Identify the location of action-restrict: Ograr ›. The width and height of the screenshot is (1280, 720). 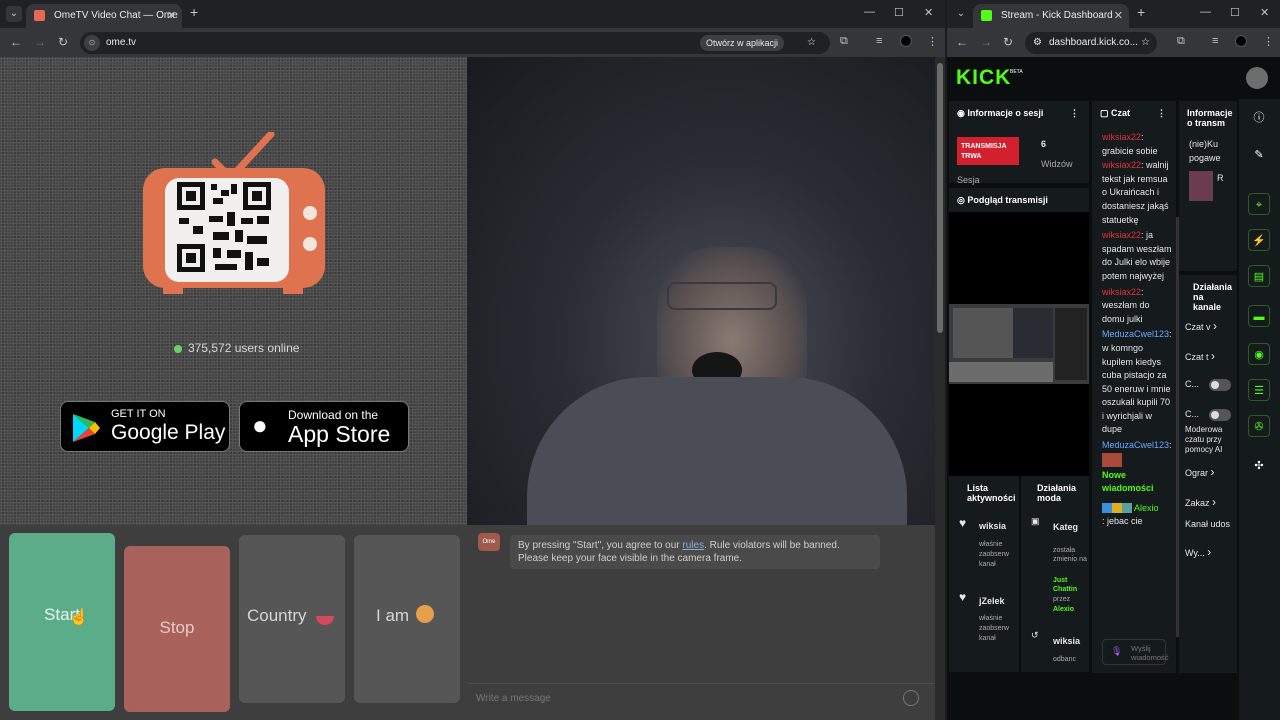
(1200, 472).